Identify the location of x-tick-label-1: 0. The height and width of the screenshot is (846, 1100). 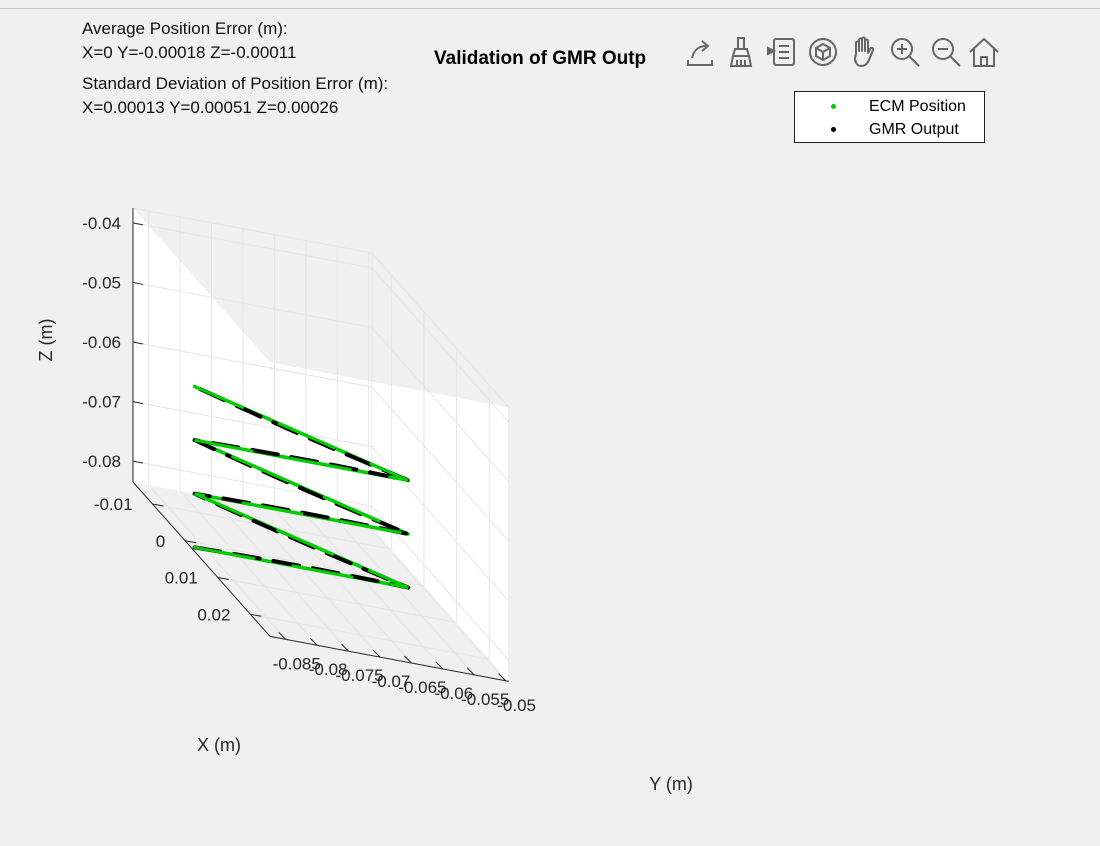
(160, 541).